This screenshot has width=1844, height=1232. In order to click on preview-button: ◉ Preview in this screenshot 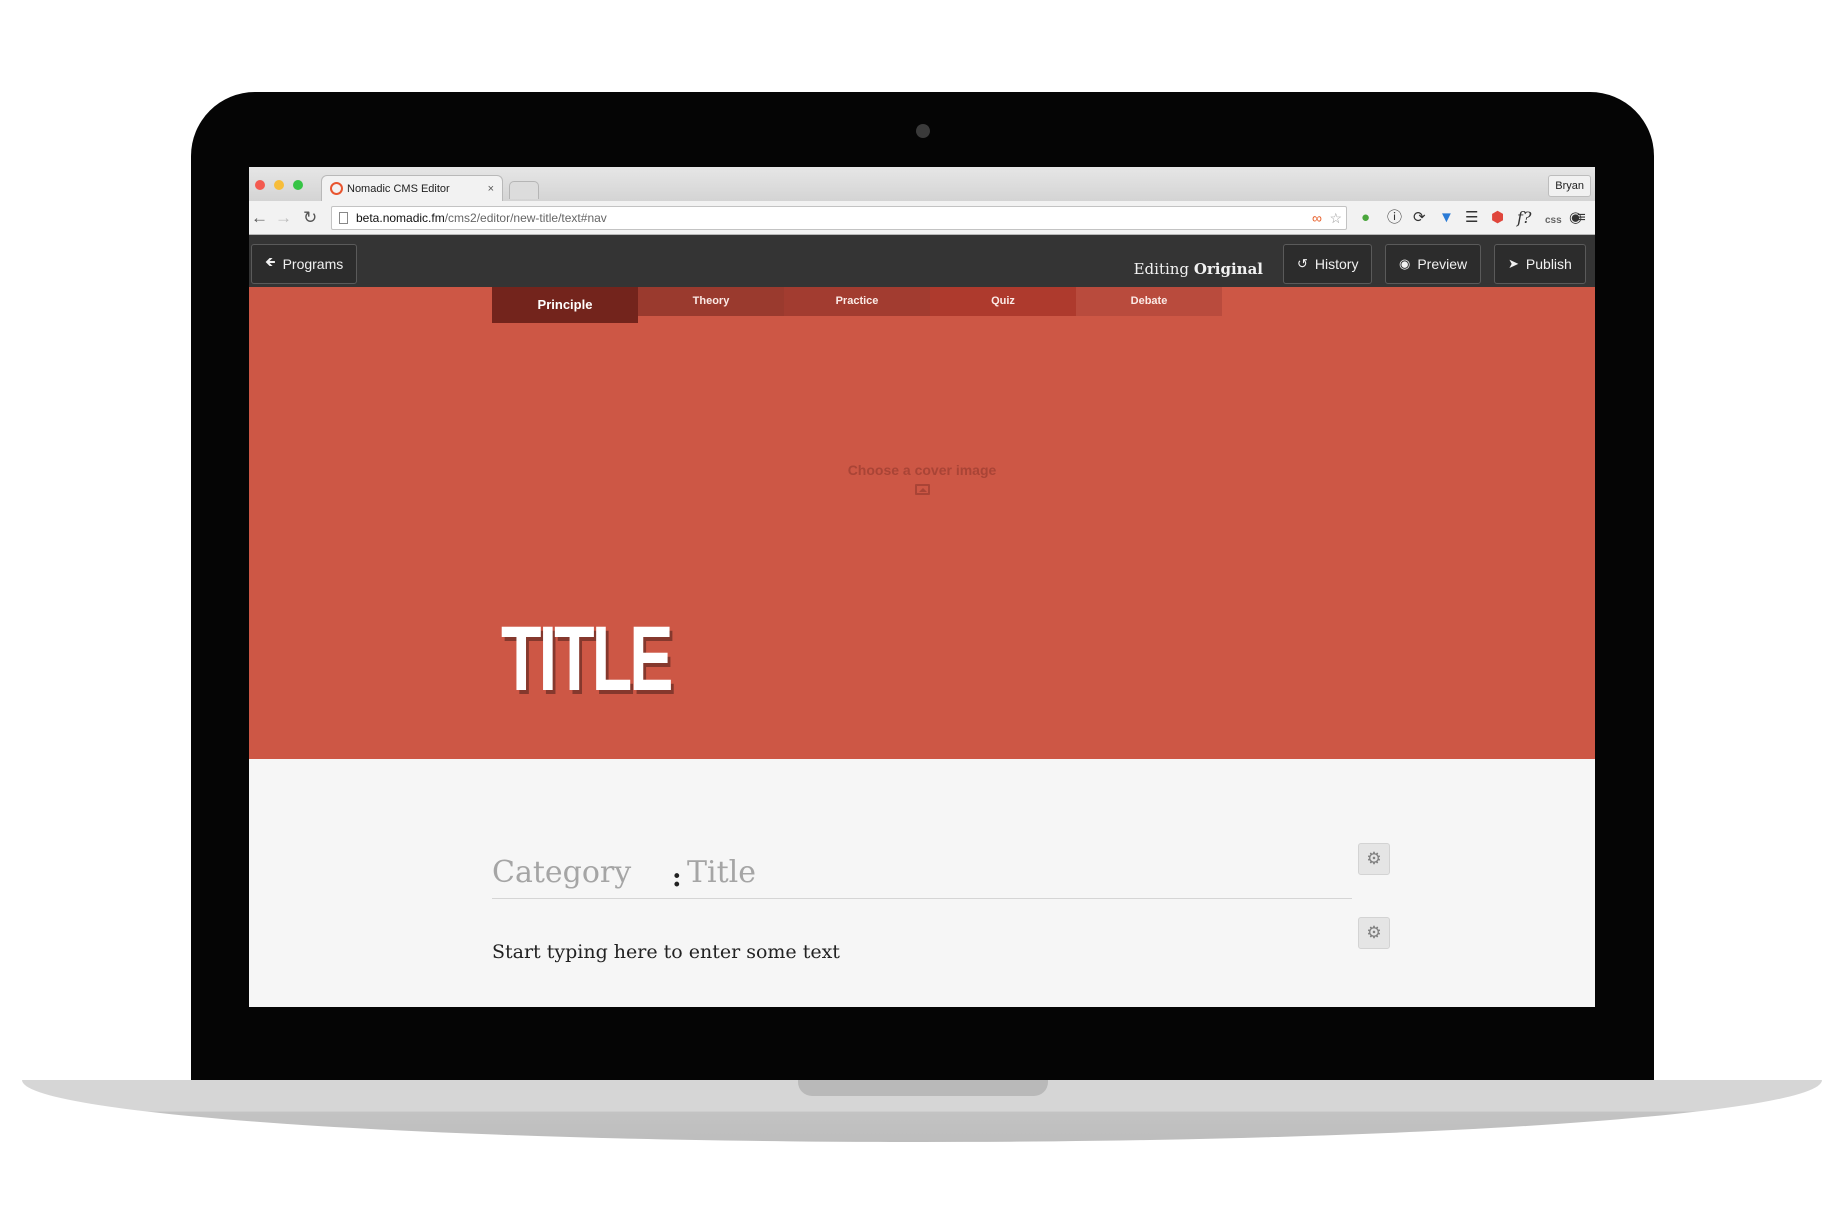, I will do `click(1433, 264)`.